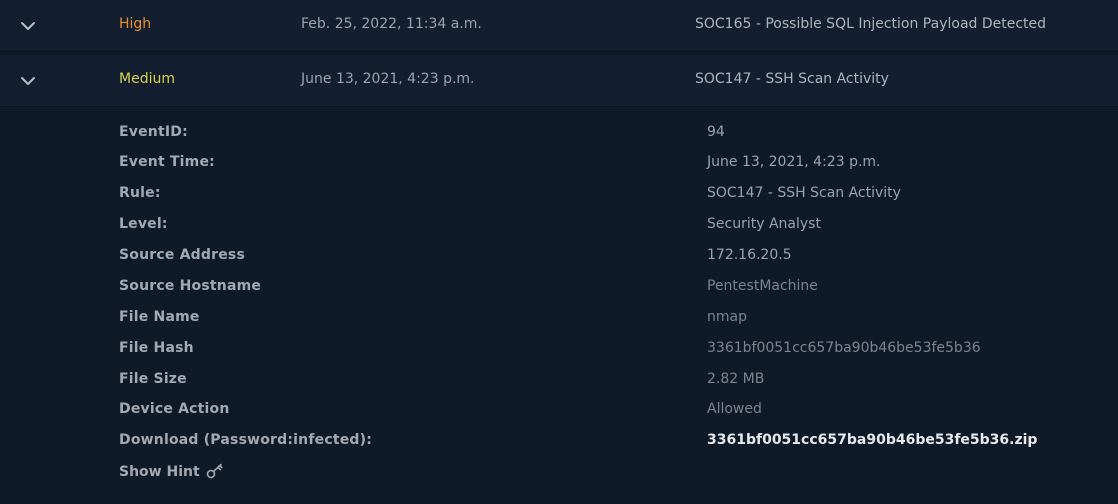 The image size is (1118, 504). Describe the element at coordinates (135, 24) in the screenshot. I see `severity-badge: High` at that location.